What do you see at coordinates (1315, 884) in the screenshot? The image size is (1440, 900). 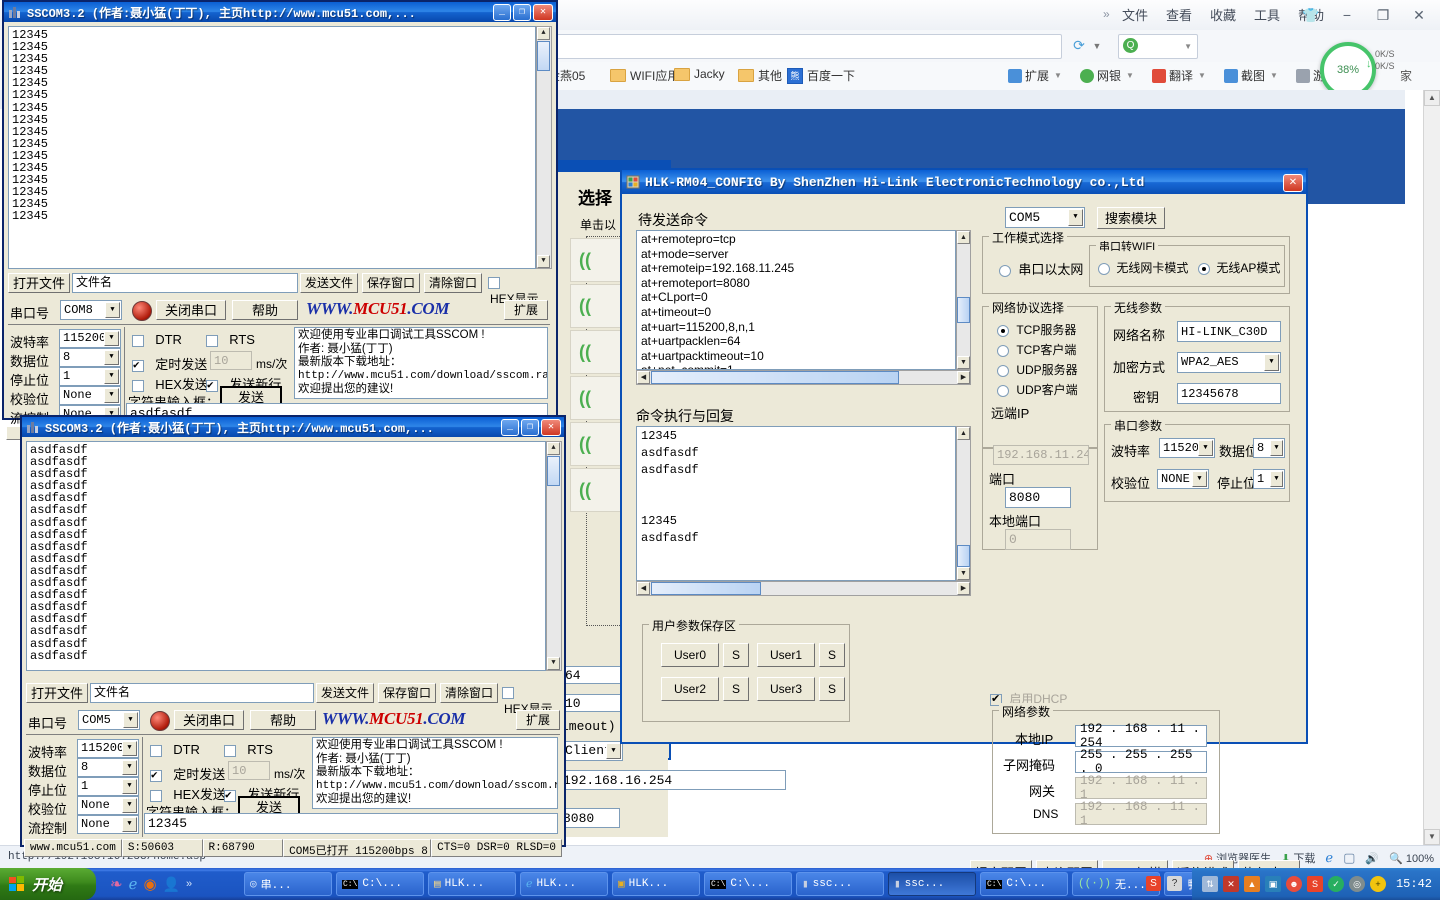 I see `s-icon: S` at bounding box center [1315, 884].